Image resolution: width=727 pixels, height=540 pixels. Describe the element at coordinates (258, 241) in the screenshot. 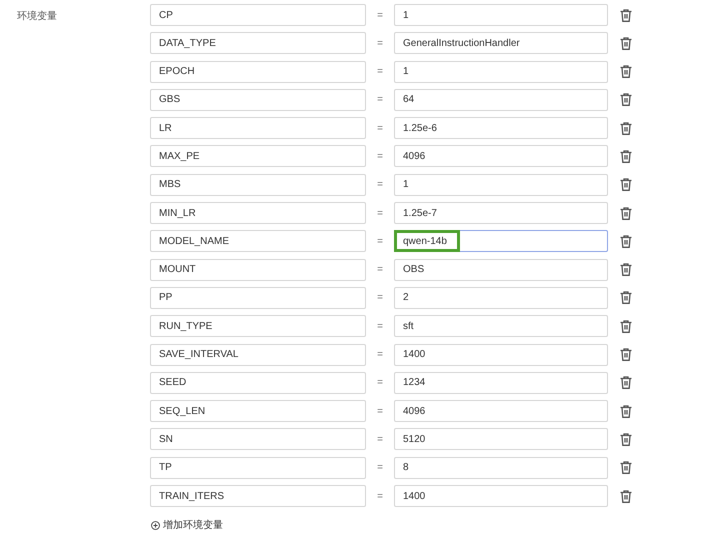

I see `key-field: MODEL_NAME` at that location.